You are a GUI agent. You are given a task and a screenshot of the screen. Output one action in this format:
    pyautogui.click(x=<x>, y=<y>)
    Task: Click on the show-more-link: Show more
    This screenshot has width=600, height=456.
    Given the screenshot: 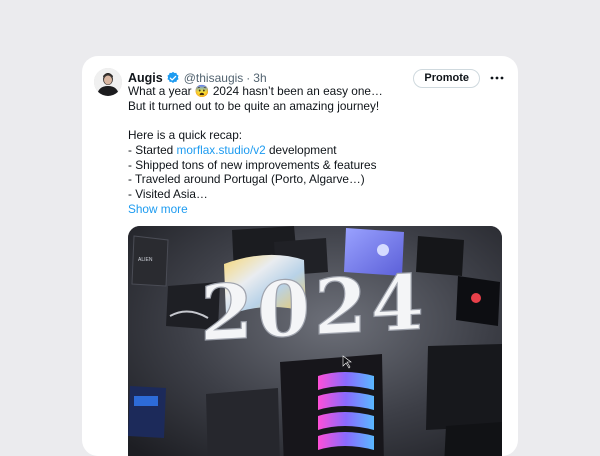 What is the action you would take?
    pyautogui.click(x=158, y=209)
    